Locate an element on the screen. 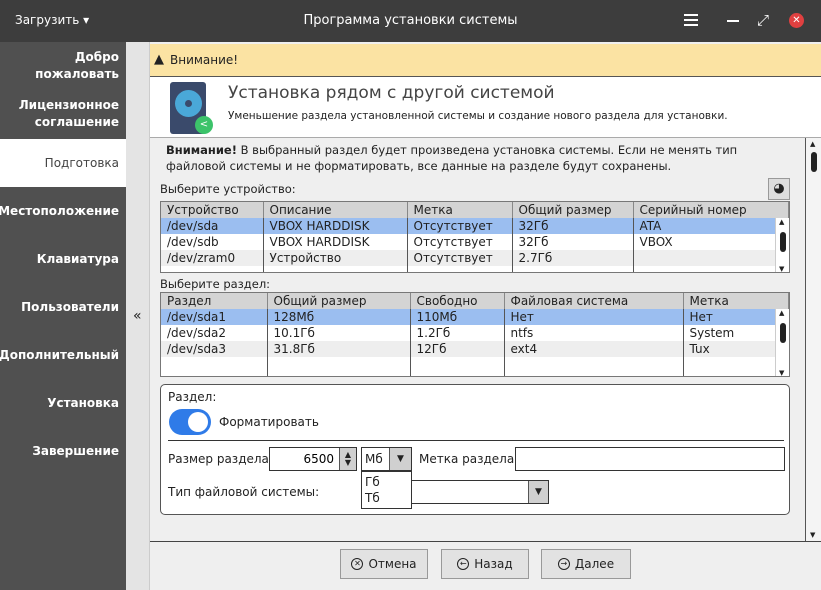  table-row: /dev/zram0 Устройство Отсутствует 2.7Гб is located at coordinates (475, 258).